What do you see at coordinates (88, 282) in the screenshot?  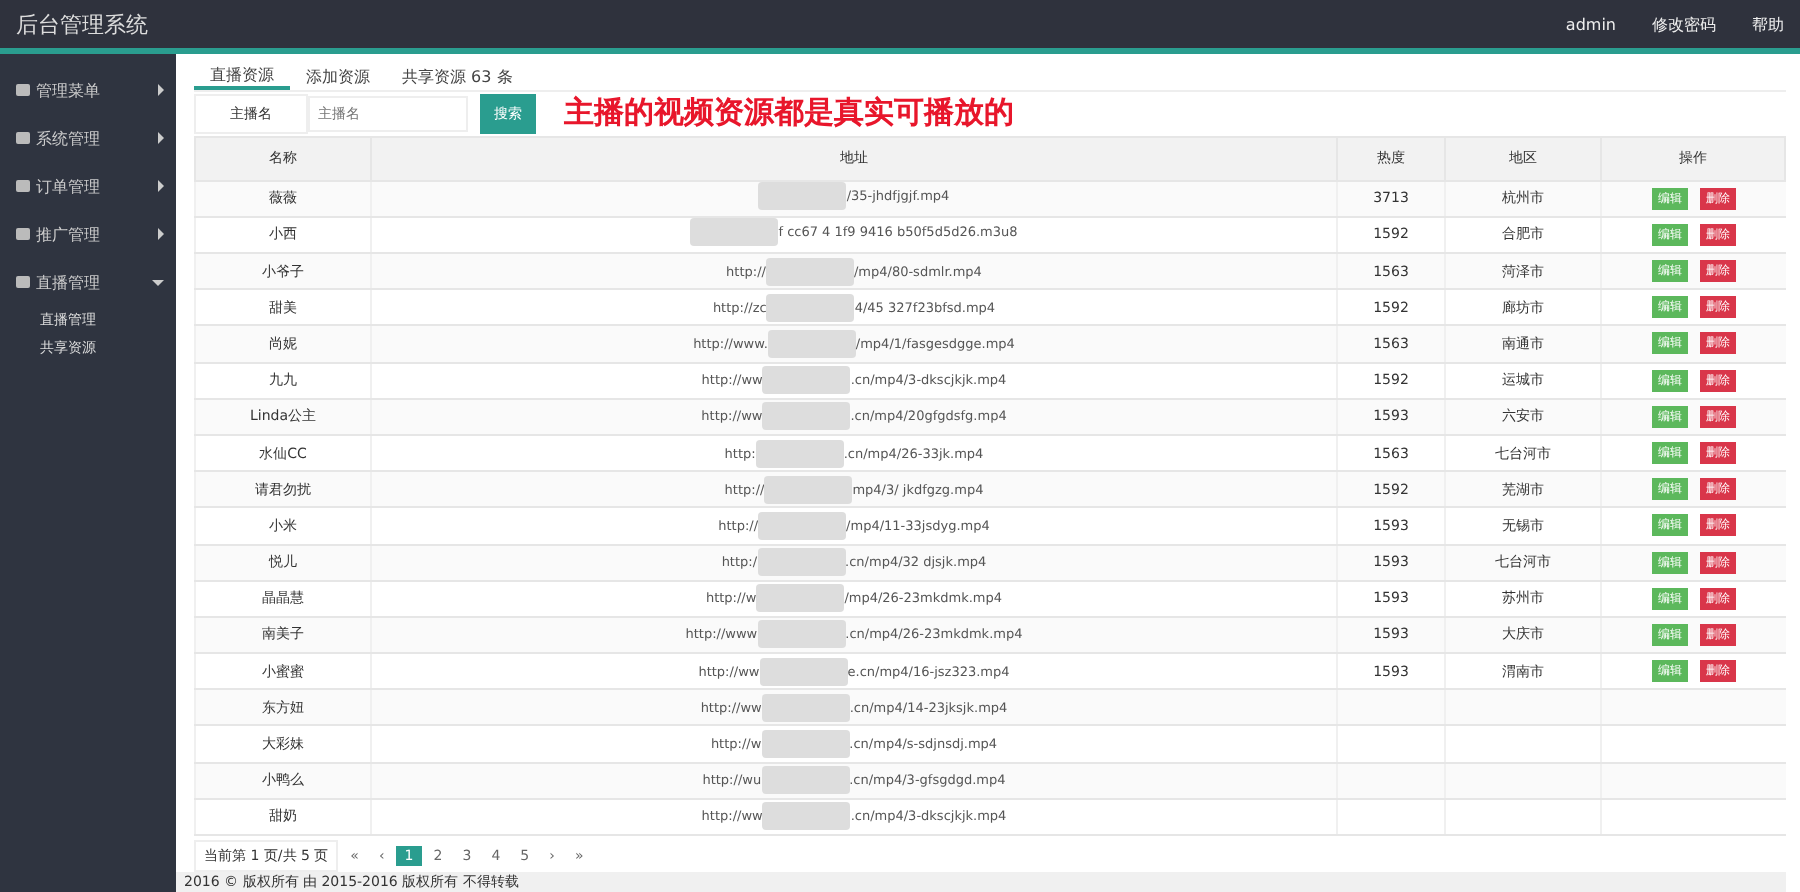 I see `sidebar-item: 直播管理` at bounding box center [88, 282].